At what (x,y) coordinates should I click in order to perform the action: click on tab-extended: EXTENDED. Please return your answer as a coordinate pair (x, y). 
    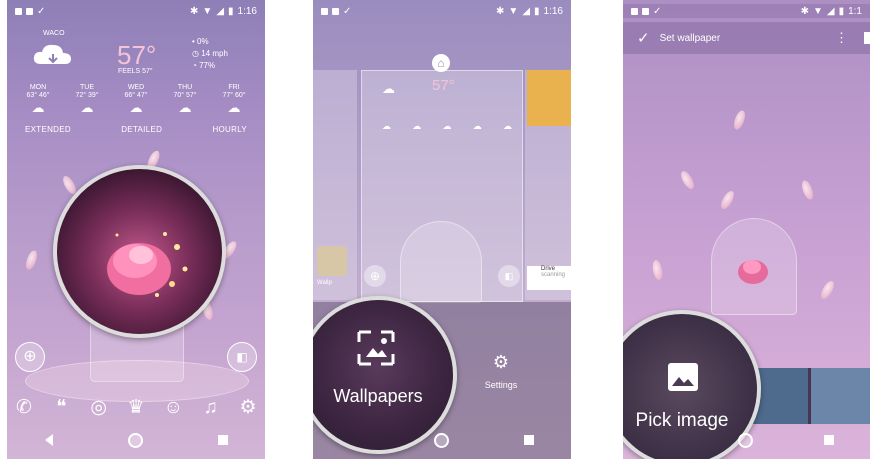
    Looking at the image, I should click on (48, 129).